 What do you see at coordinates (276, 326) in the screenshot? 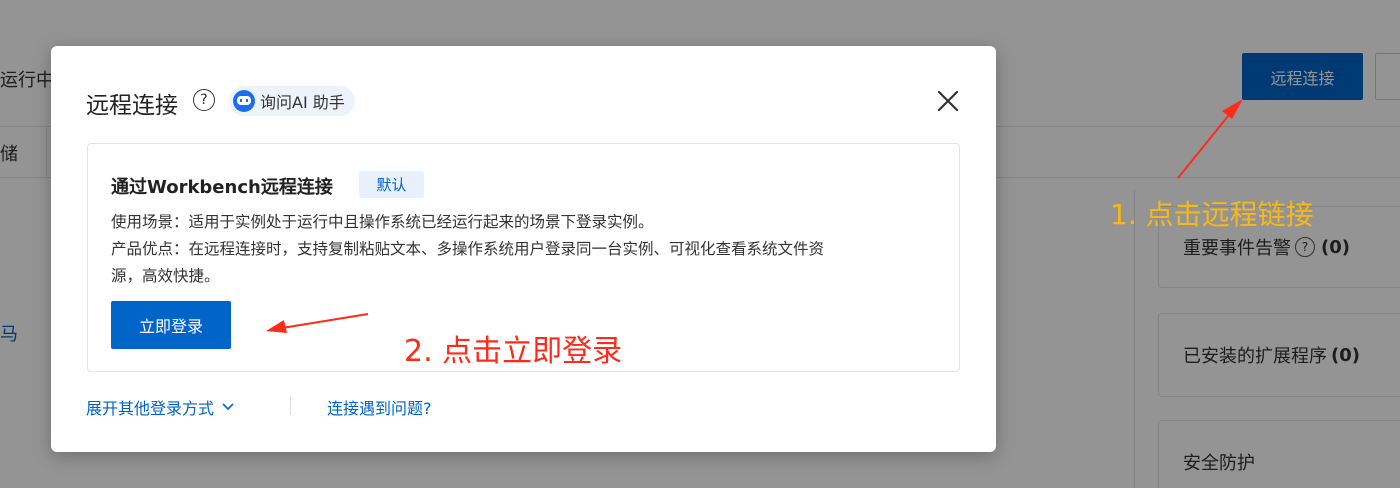
I see `arrow-step2-head` at bounding box center [276, 326].